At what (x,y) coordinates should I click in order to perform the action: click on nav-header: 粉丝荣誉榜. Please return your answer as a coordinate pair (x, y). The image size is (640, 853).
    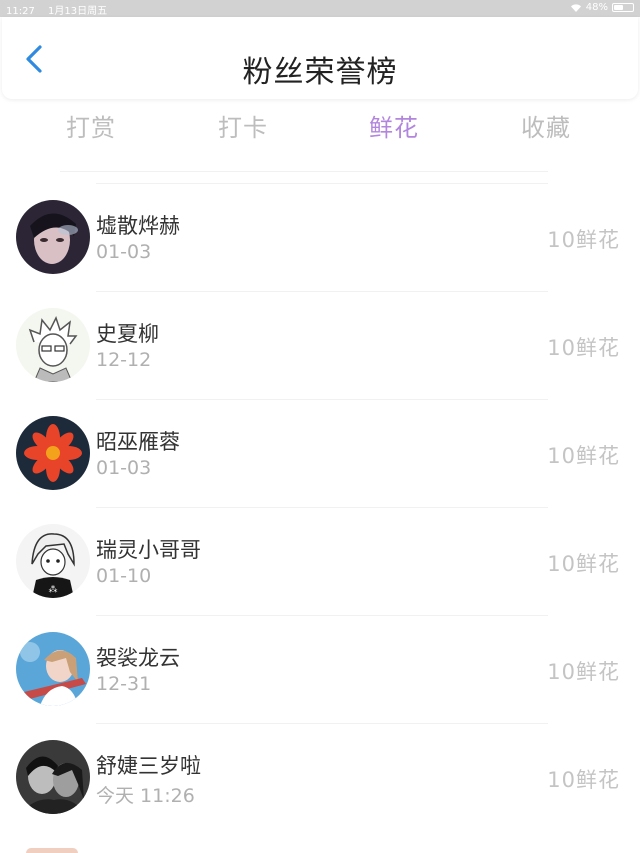
    Looking at the image, I should click on (320, 58).